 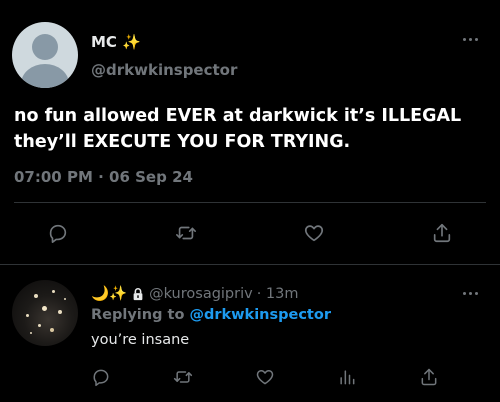 What do you see at coordinates (131, 42) in the screenshot?
I see `sparkles-emoji: ✨` at bounding box center [131, 42].